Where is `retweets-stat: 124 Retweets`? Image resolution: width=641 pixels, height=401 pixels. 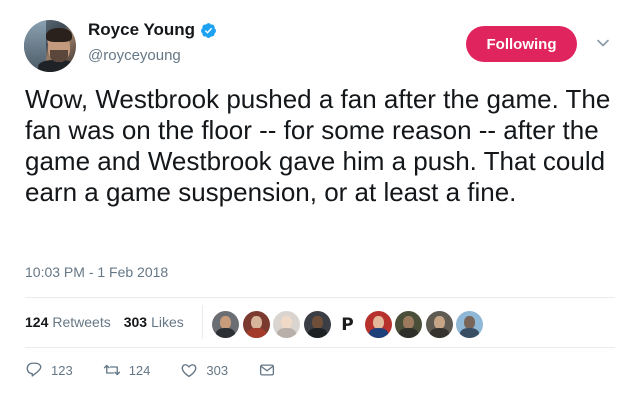
retweets-stat: 124 Retweets is located at coordinates (68, 322).